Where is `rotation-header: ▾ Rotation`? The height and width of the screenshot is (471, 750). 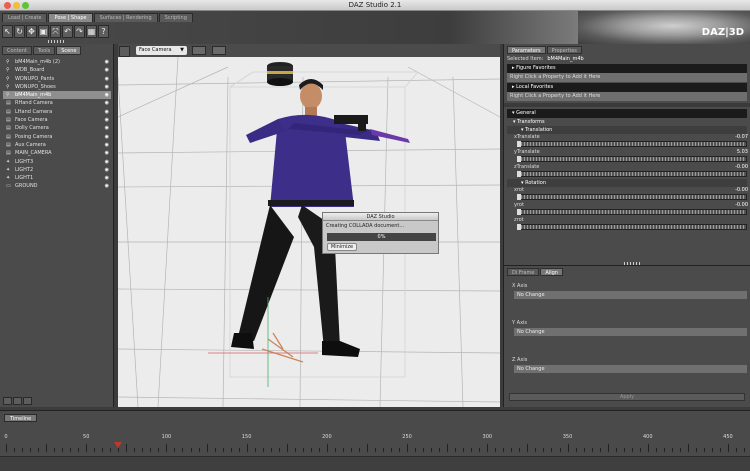
rotation-header: ▾ Rotation is located at coordinates (627, 183).